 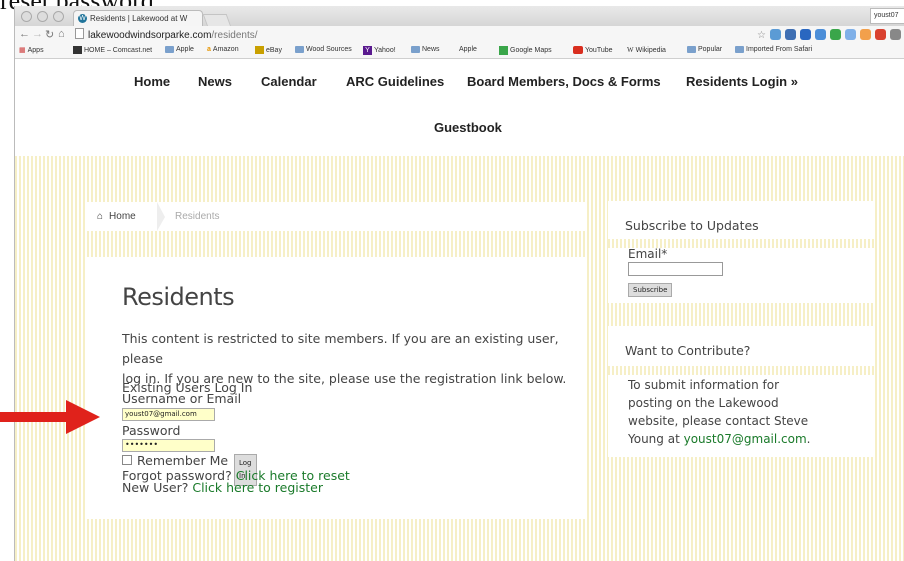 I want to click on yahoo-icon: Y, so click(x=367, y=50).